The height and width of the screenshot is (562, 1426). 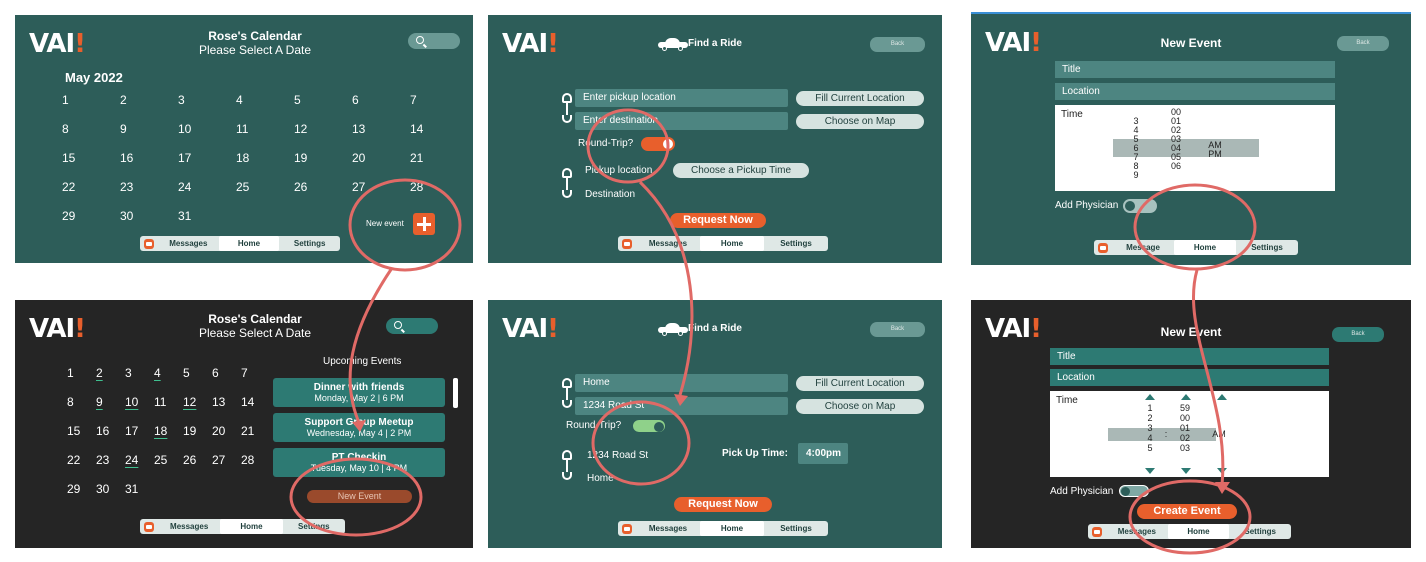 What do you see at coordinates (860, 406) in the screenshot?
I see `choose-on-map-button: Choose on Map` at bounding box center [860, 406].